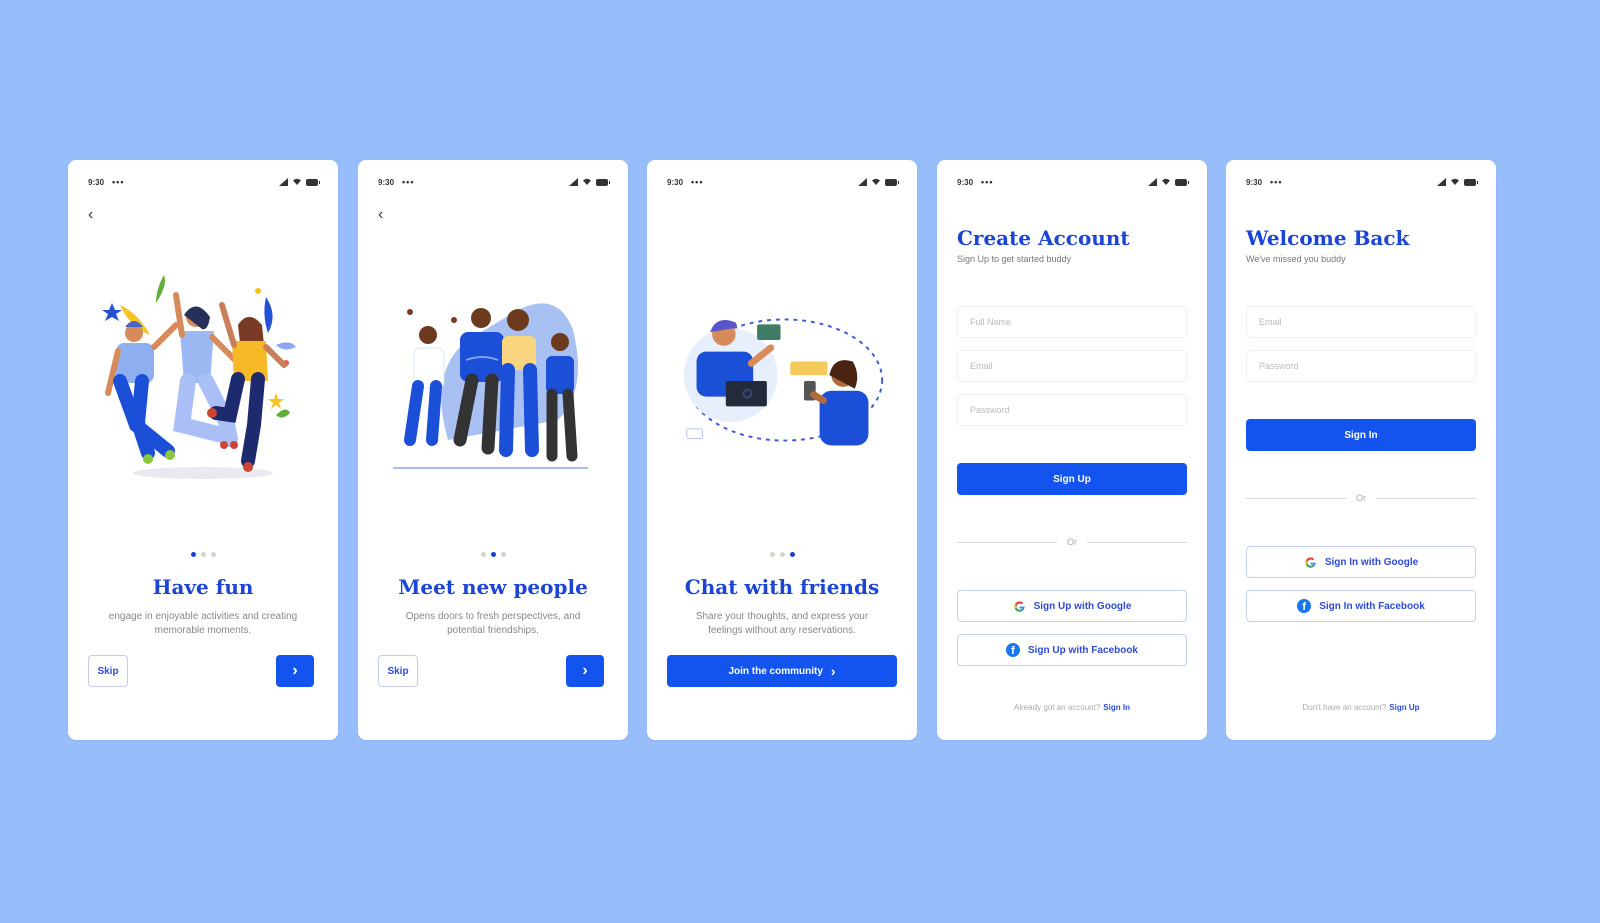 The image size is (1600, 923). Describe the element at coordinates (1072, 322) in the screenshot. I see `full-name-input` at that location.